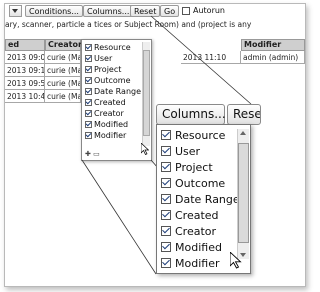  Describe the element at coordinates (200, 200) in the screenshot. I see `column-option-date-range: Date Range` at that location.